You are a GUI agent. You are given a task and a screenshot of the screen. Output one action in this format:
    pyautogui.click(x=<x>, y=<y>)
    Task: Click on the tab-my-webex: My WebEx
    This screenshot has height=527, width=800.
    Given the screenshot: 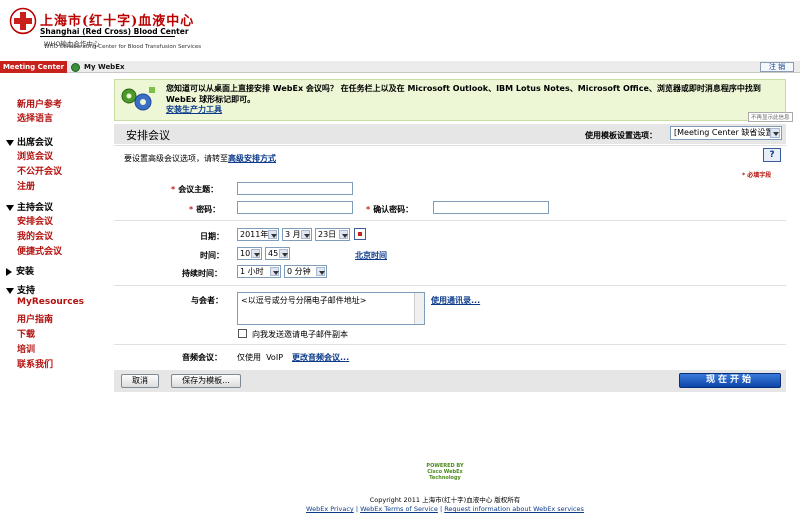 What is the action you would take?
    pyautogui.click(x=98, y=67)
    